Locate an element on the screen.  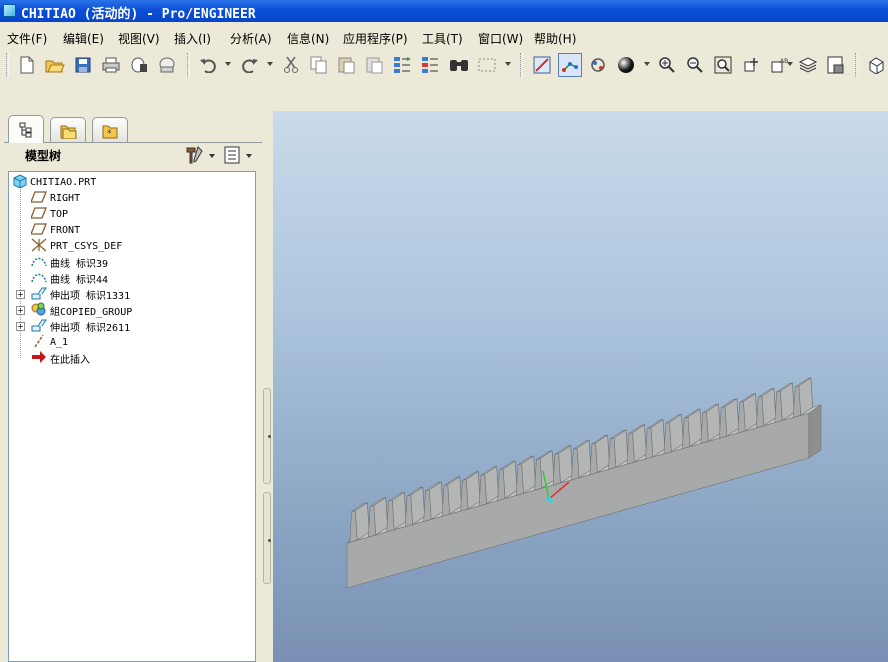
tree-item-protrusion-2611: 伸出项 标识2611 is located at coordinates (80, 326).